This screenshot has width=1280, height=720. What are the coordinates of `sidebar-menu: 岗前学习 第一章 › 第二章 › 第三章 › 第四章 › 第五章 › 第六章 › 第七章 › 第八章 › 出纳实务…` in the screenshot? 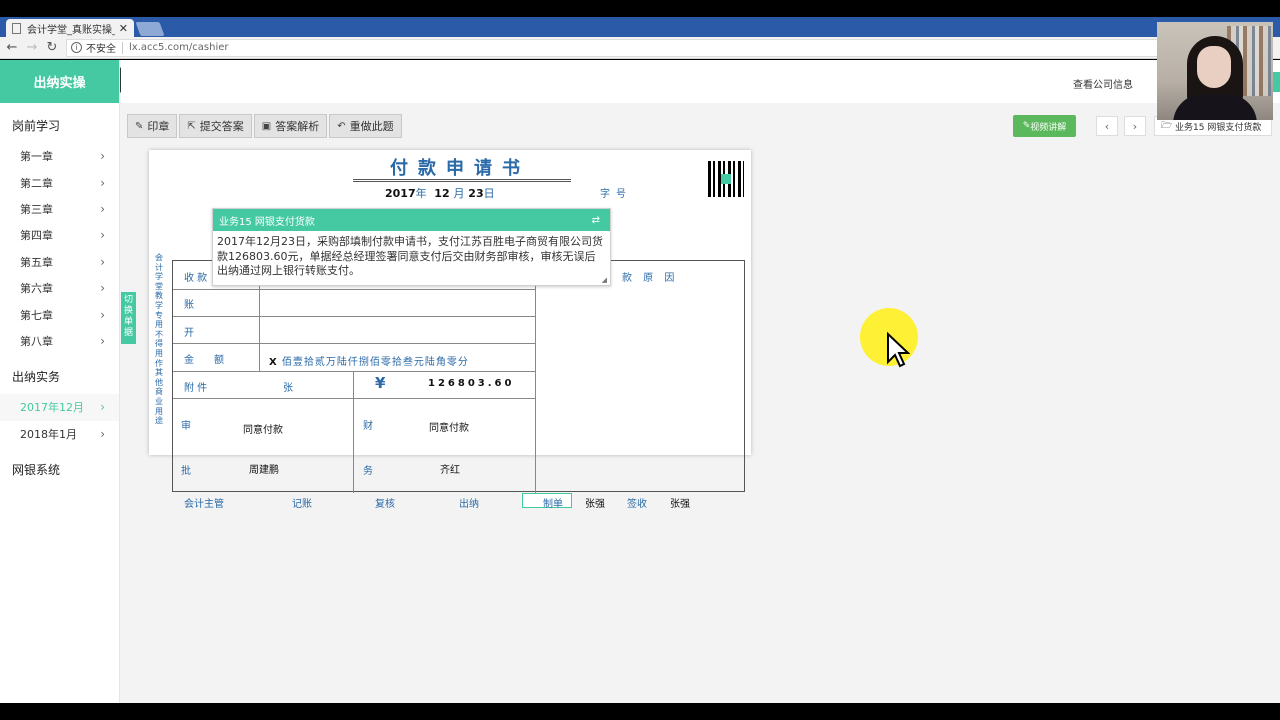 It's located at (59, 295).